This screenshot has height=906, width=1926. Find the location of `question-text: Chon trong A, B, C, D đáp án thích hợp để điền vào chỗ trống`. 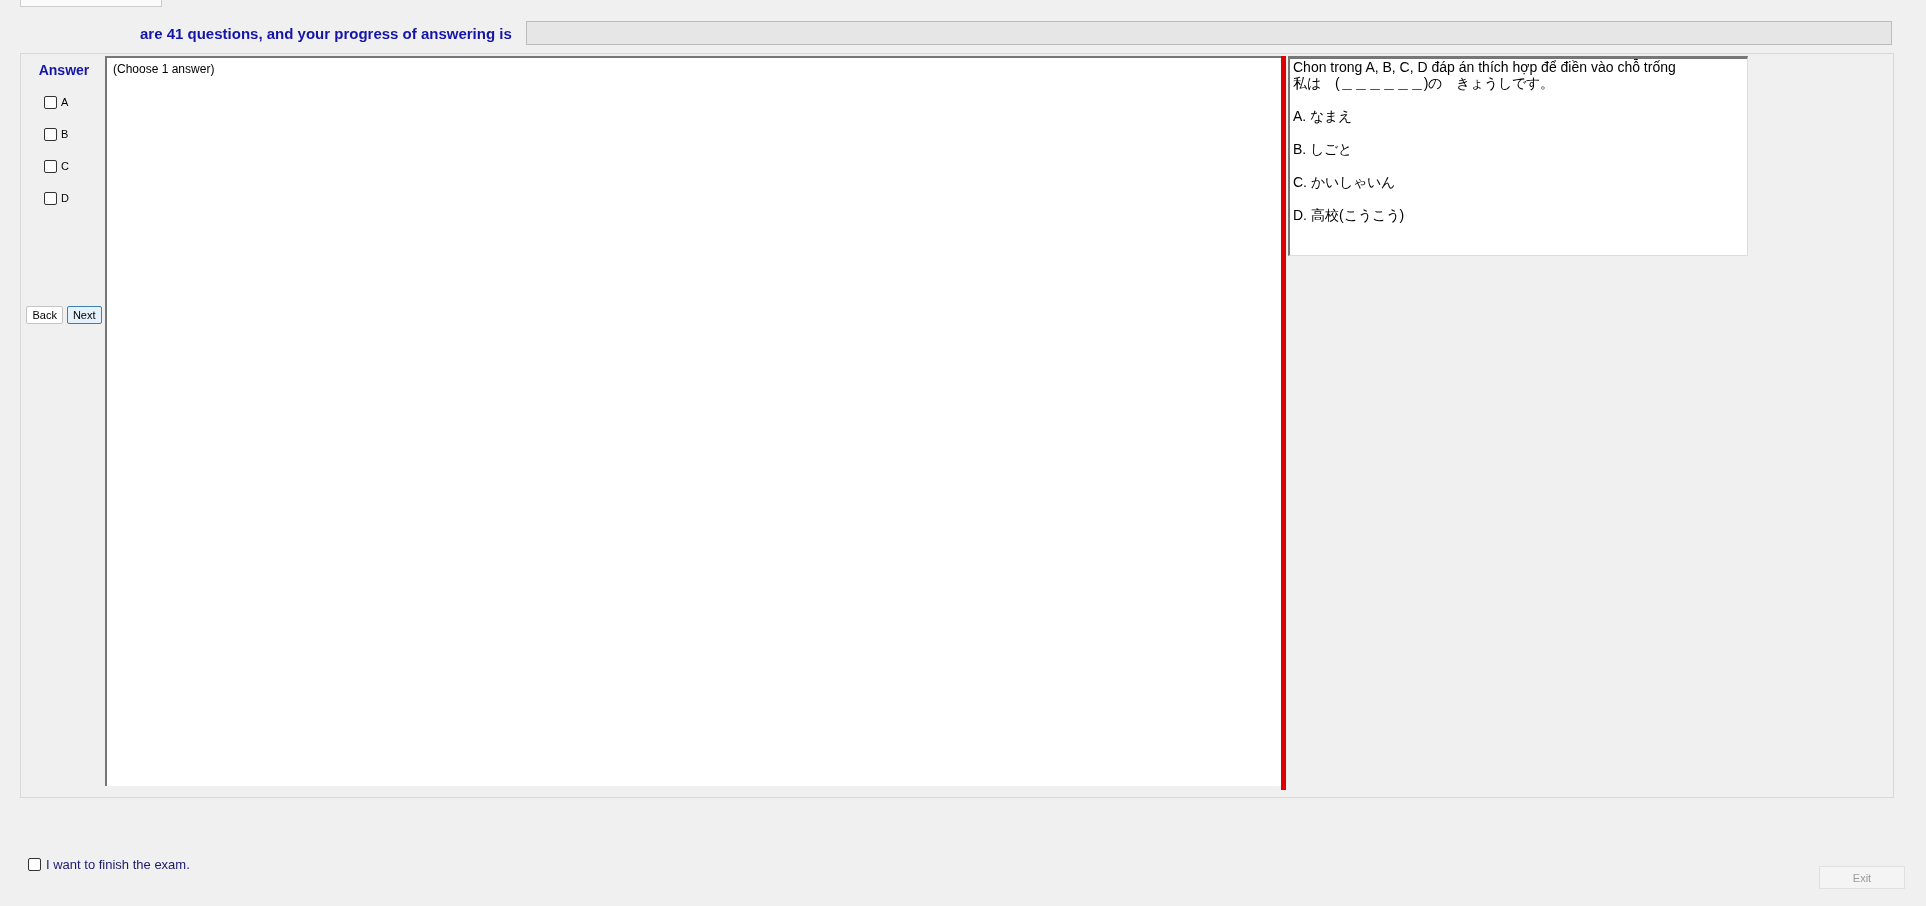

question-text: Chon trong A, B, C, D đáp án thích hợp để điền vào chỗ trống is located at coordinates (1485, 67).